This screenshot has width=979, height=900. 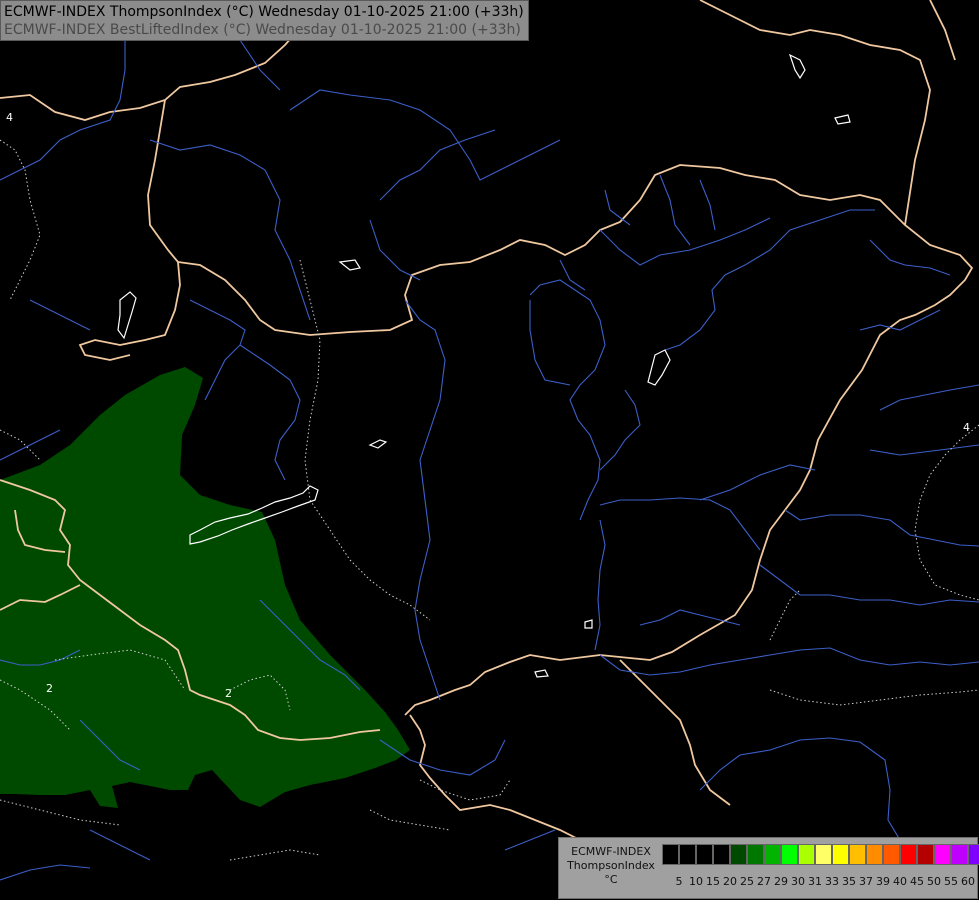 What do you see at coordinates (713, 881) in the screenshot?
I see `legend-tick-label: 15` at bounding box center [713, 881].